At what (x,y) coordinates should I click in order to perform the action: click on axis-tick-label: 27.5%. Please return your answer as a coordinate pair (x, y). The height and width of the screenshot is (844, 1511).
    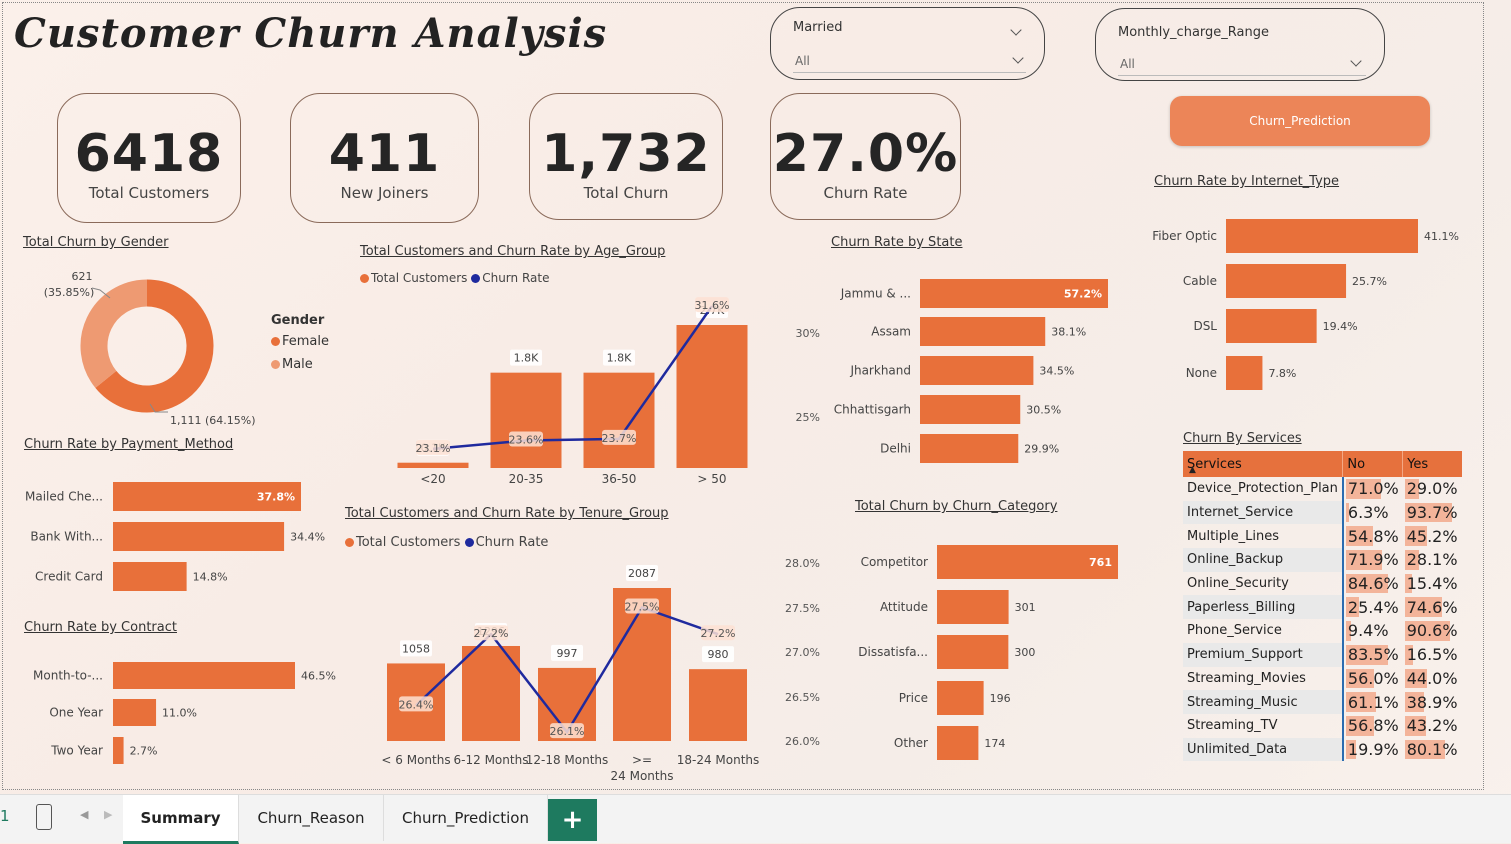
    Looking at the image, I should click on (802, 608).